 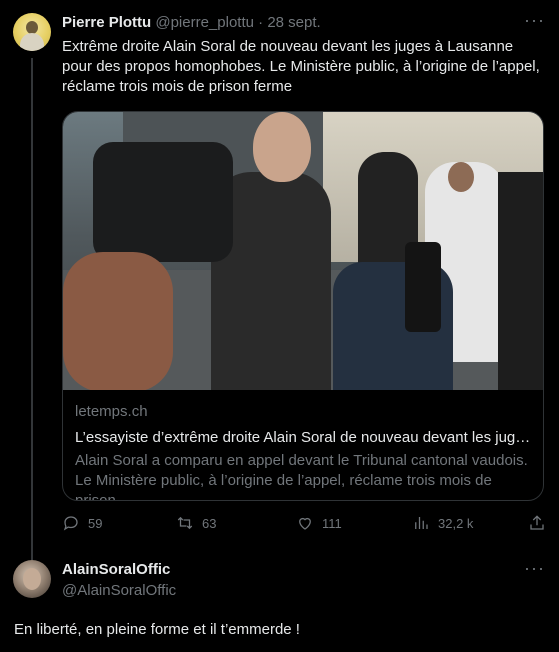 What do you see at coordinates (196, 523) in the screenshot?
I see `retweet-button: 63` at bounding box center [196, 523].